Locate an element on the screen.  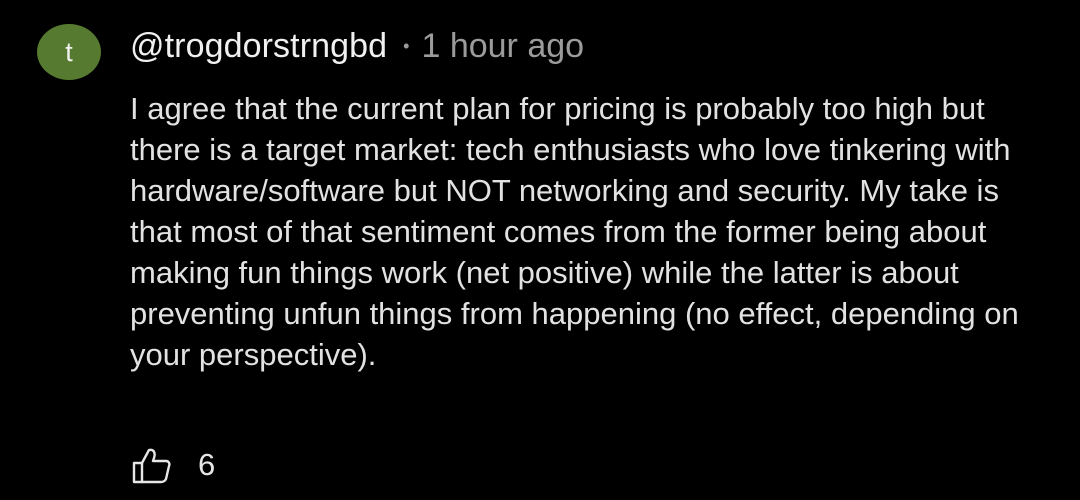
avatar: t is located at coordinates (69, 52).